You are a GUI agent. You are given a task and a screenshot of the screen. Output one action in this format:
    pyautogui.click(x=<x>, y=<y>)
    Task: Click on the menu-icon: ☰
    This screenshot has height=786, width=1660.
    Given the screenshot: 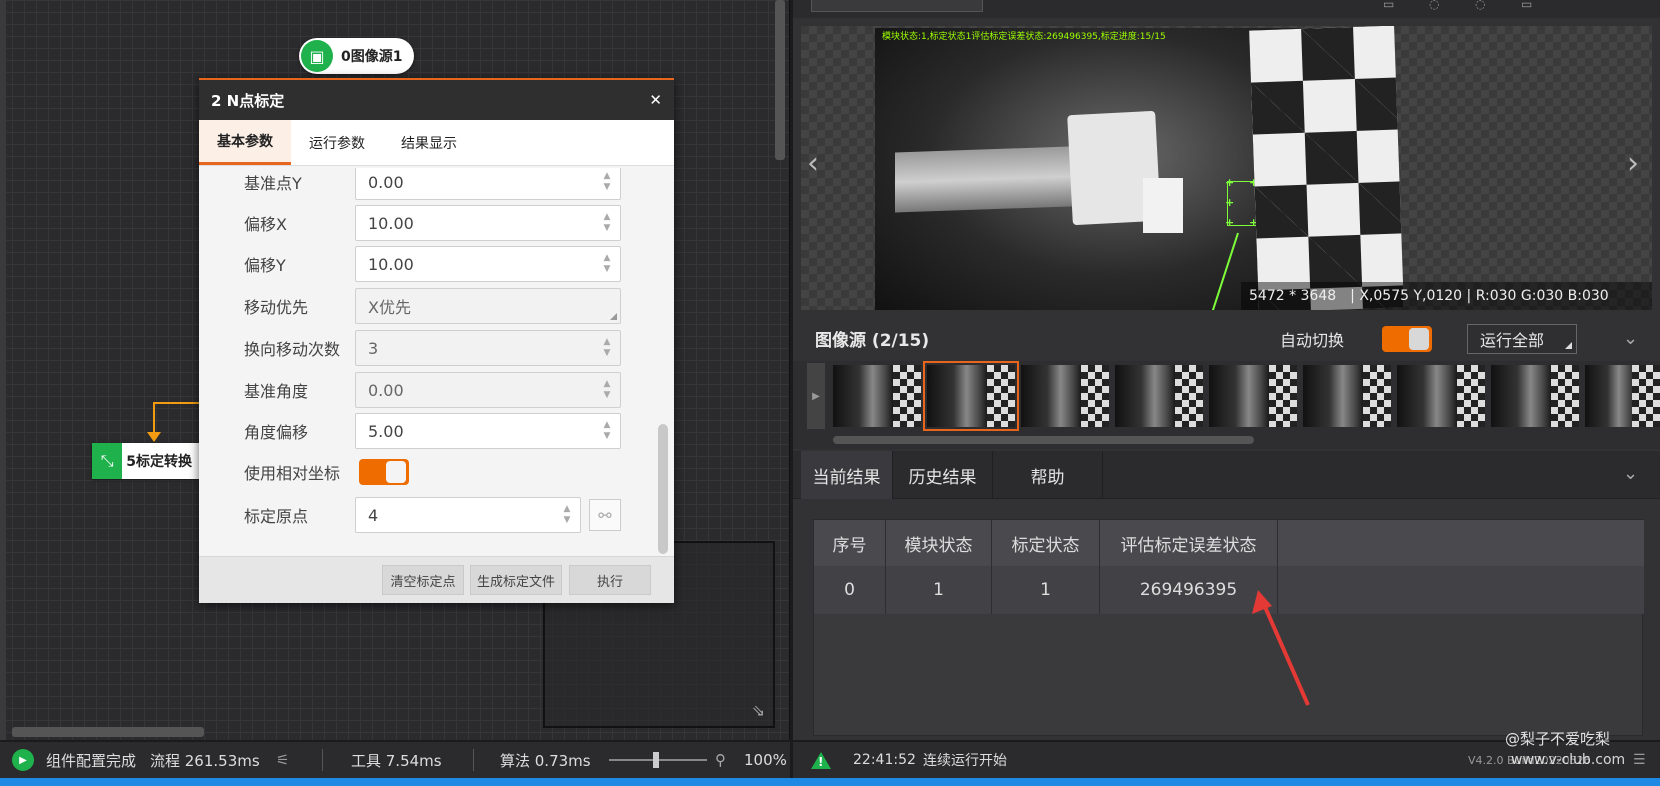 What is the action you would take?
    pyautogui.click(x=1639, y=760)
    